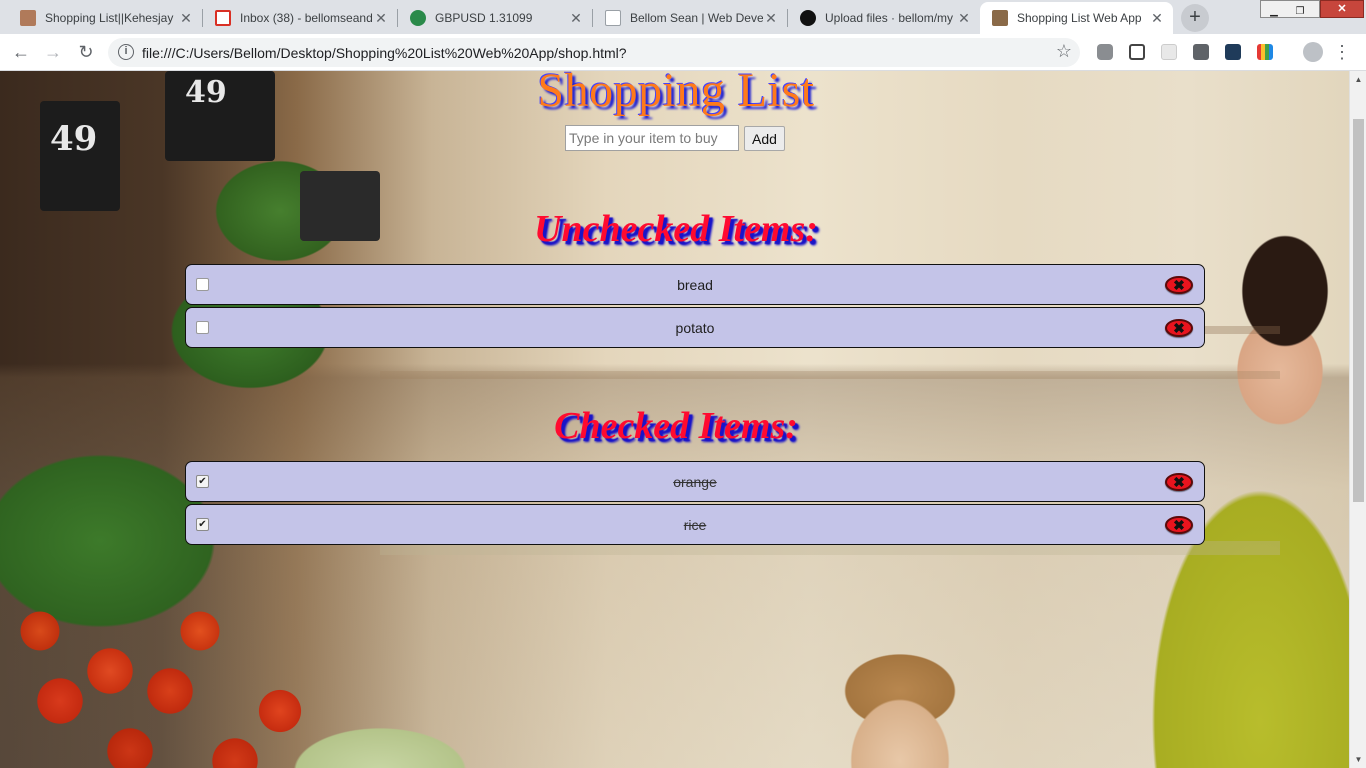 The height and width of the screenshot is (768, 1366). What do you see at coordinates (1195, 18) in the screenshot?
I see `new-tab-button: +` at bounding box center [1195, 18].